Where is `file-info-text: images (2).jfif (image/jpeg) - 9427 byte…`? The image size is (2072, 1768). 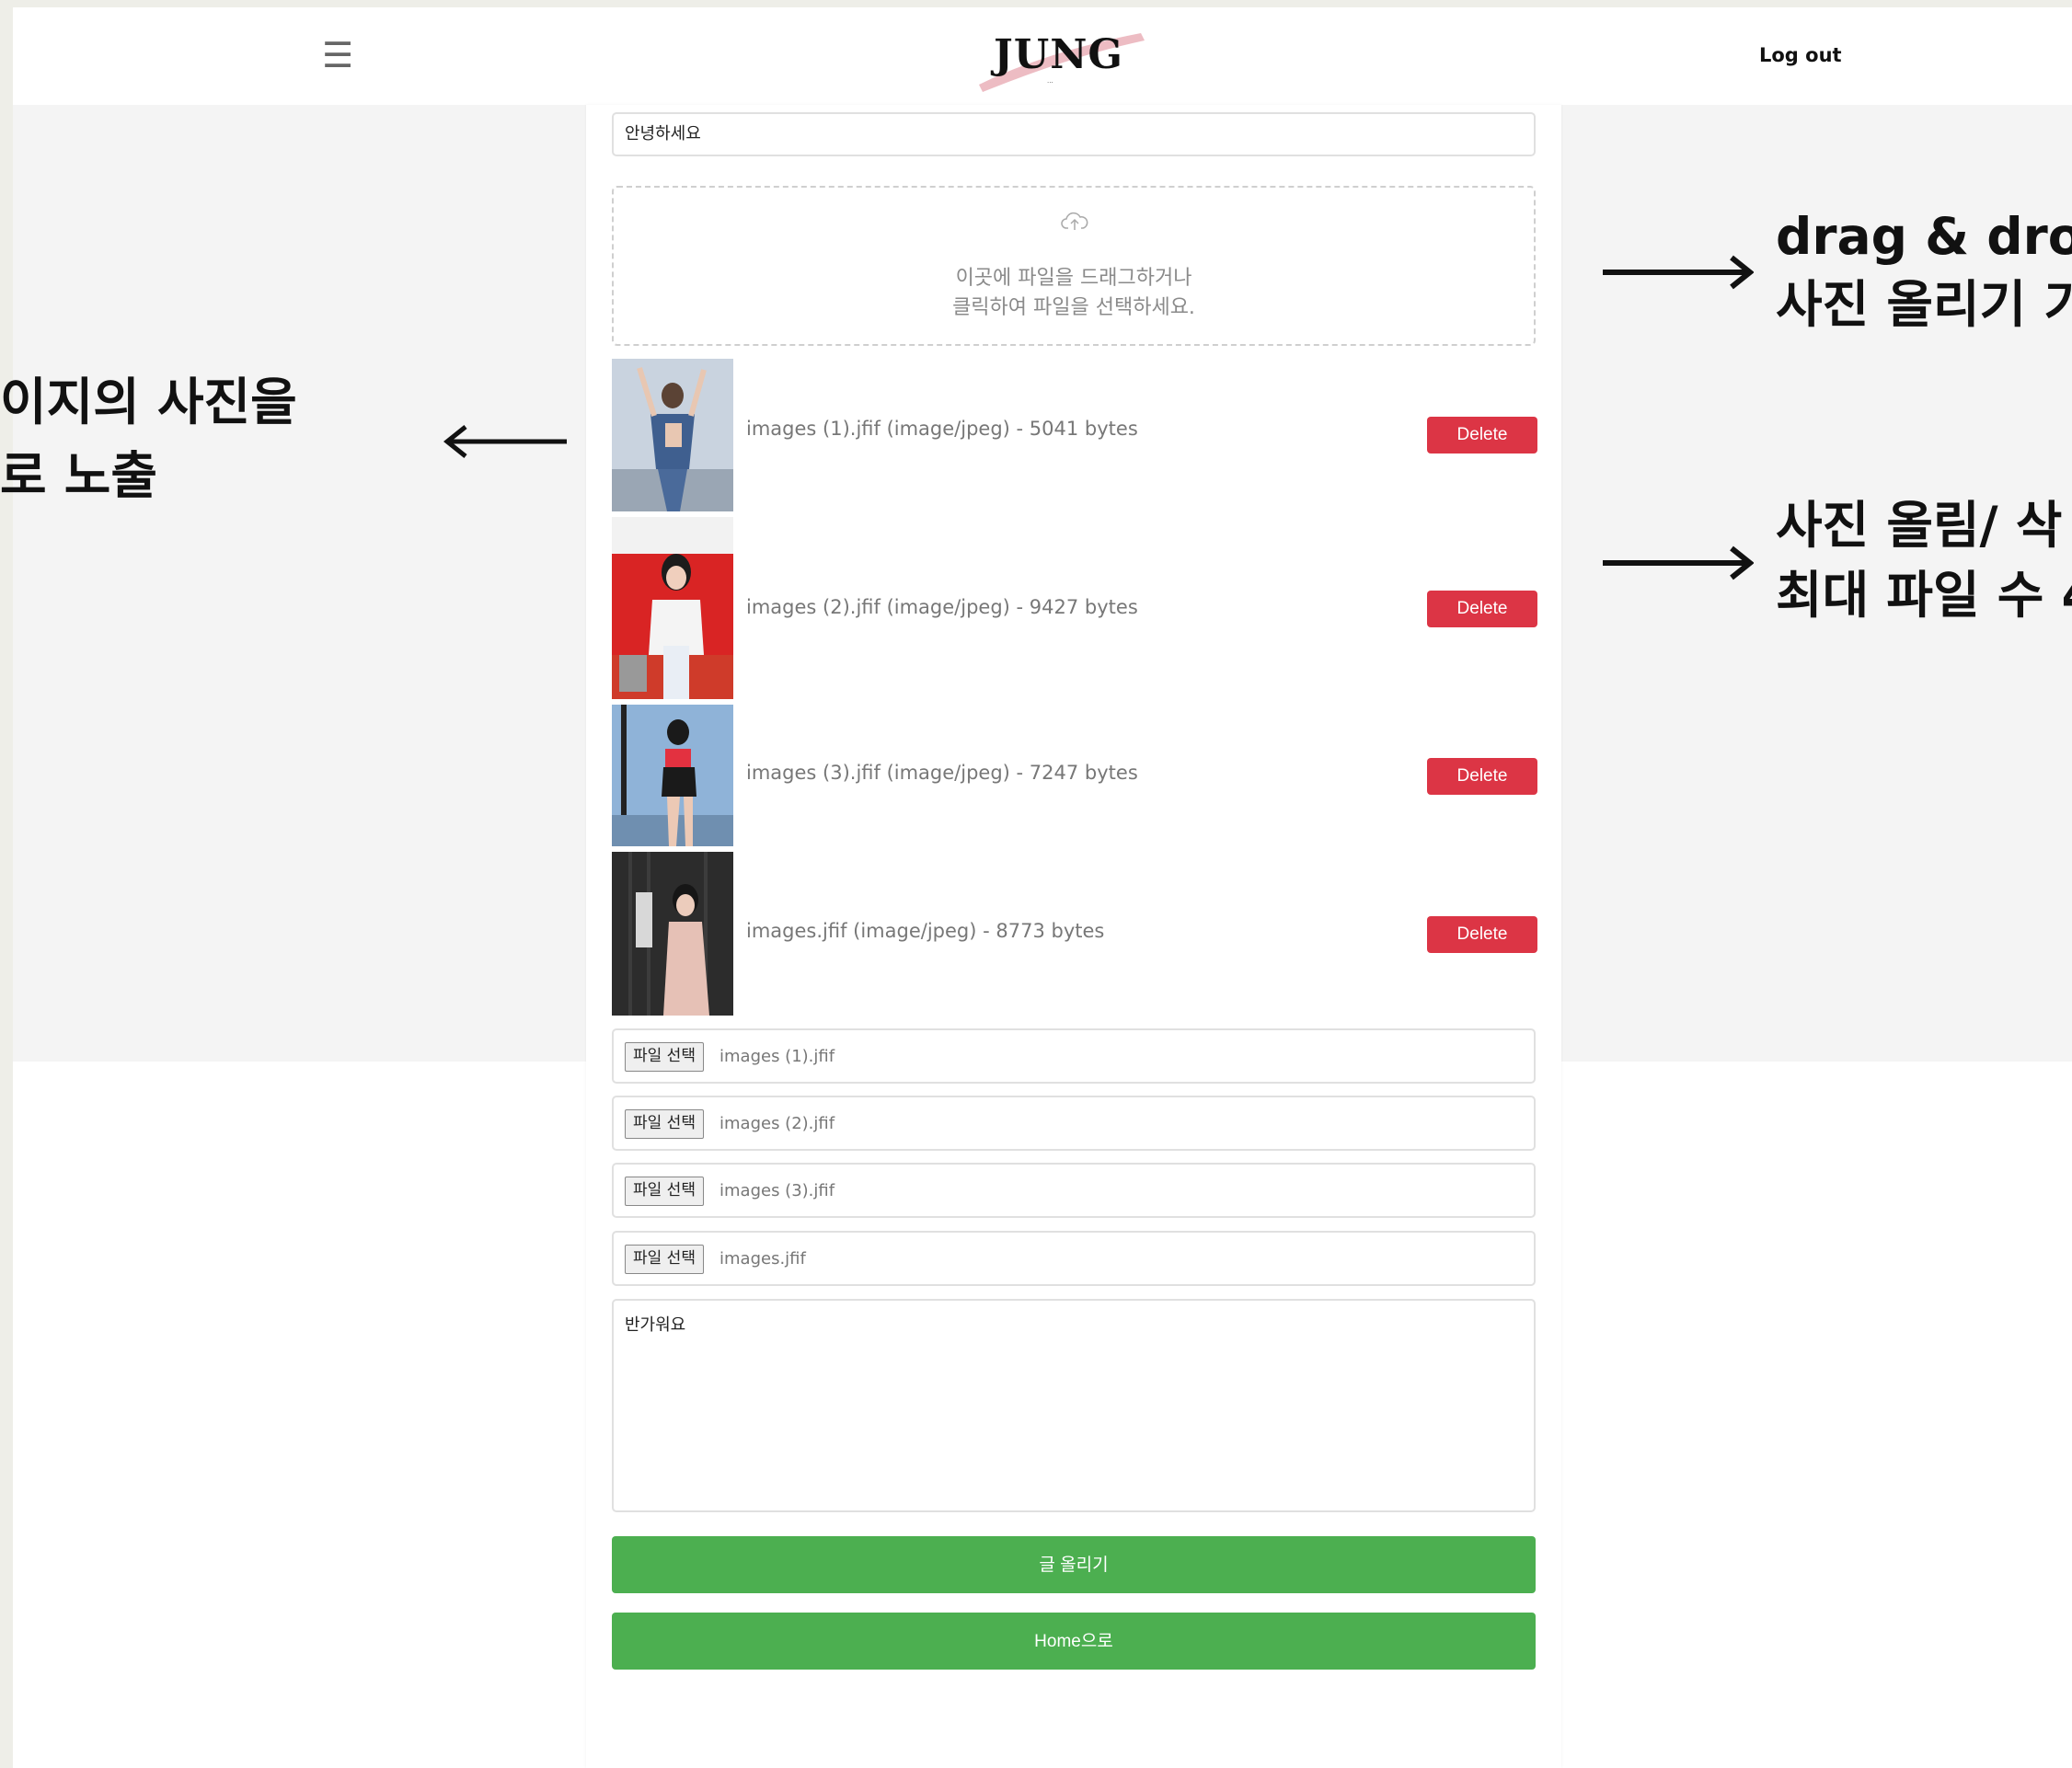
file-info-text: images (2).jfif (image/jpeg) - 9427 byte… is located at coordinates (942, 607).